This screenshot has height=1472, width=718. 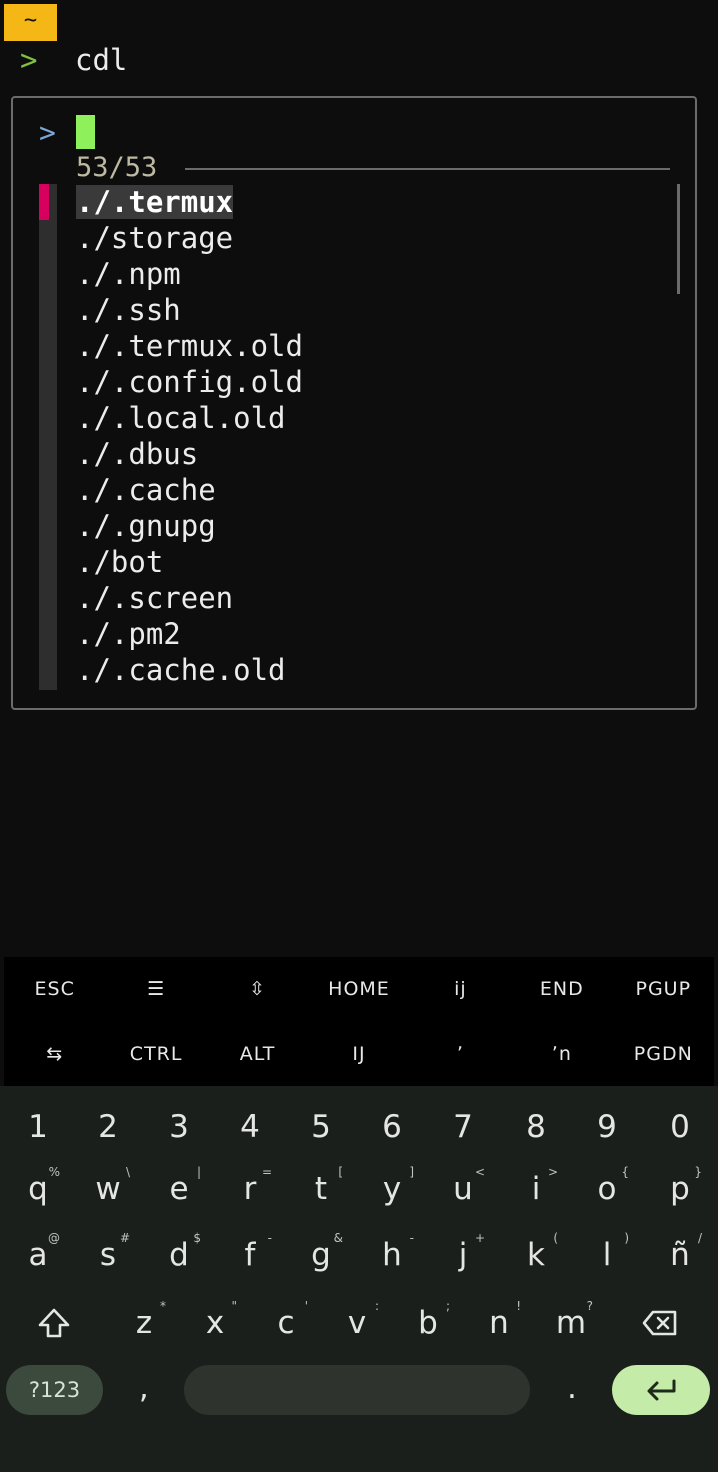 I want to click on key-4: 4, so click(x=250, y=1127).